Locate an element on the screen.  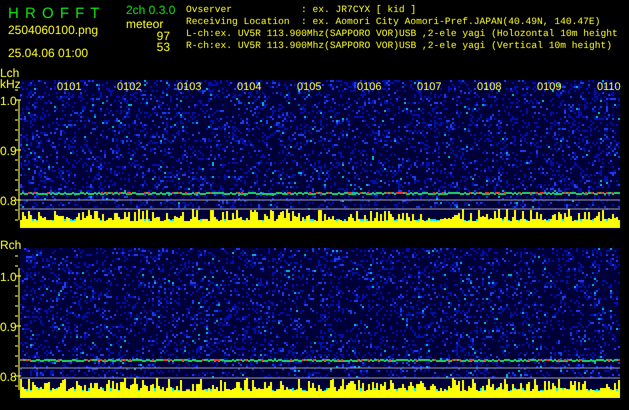
version-label: 2ch 0.3.0 is located at coordinates (151, 10).